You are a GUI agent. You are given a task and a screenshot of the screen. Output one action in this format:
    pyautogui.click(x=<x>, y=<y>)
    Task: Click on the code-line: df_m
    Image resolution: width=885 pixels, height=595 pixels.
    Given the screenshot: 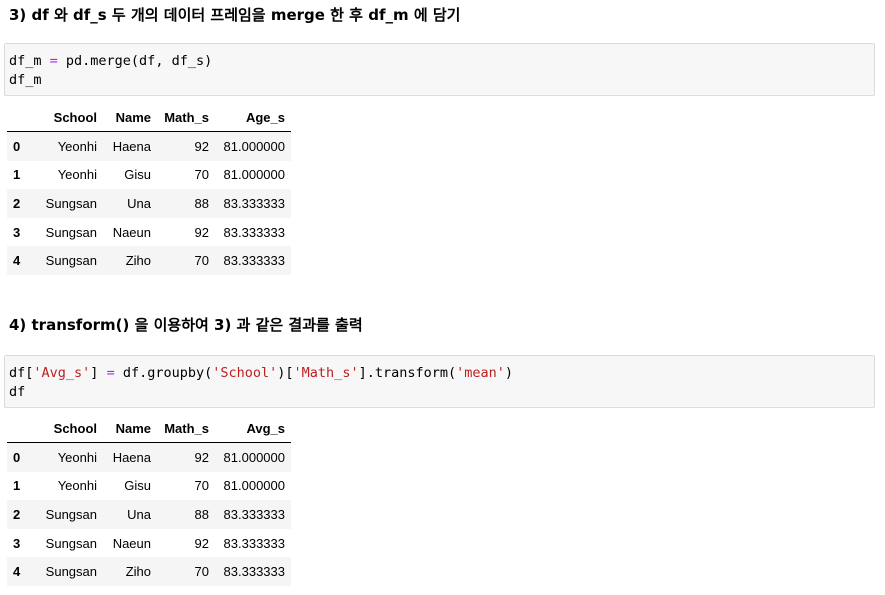 What is the action you would take?
    pyautogui.click(x=25, y=80)
    